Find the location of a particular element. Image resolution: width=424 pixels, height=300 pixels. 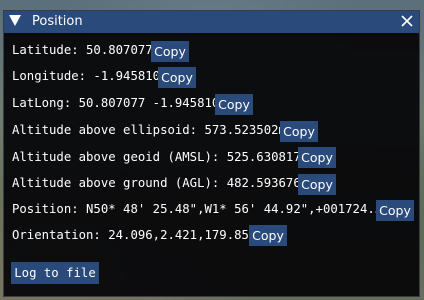

close-icon is located at coordinates (407, 21).